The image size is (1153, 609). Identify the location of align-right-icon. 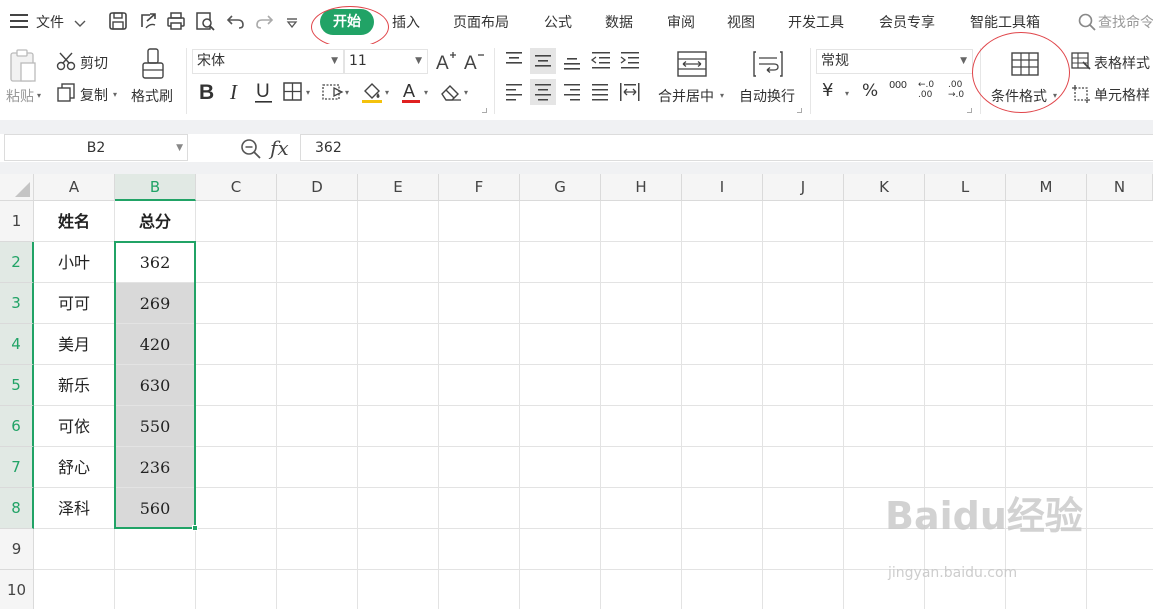
(572, 94).